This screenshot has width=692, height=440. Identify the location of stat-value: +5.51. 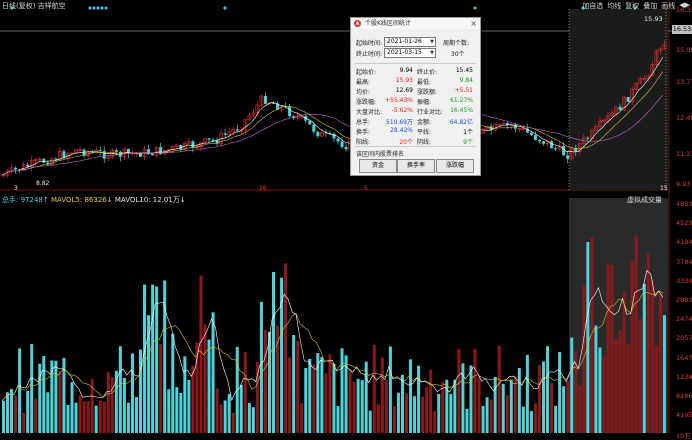
(463, 90).